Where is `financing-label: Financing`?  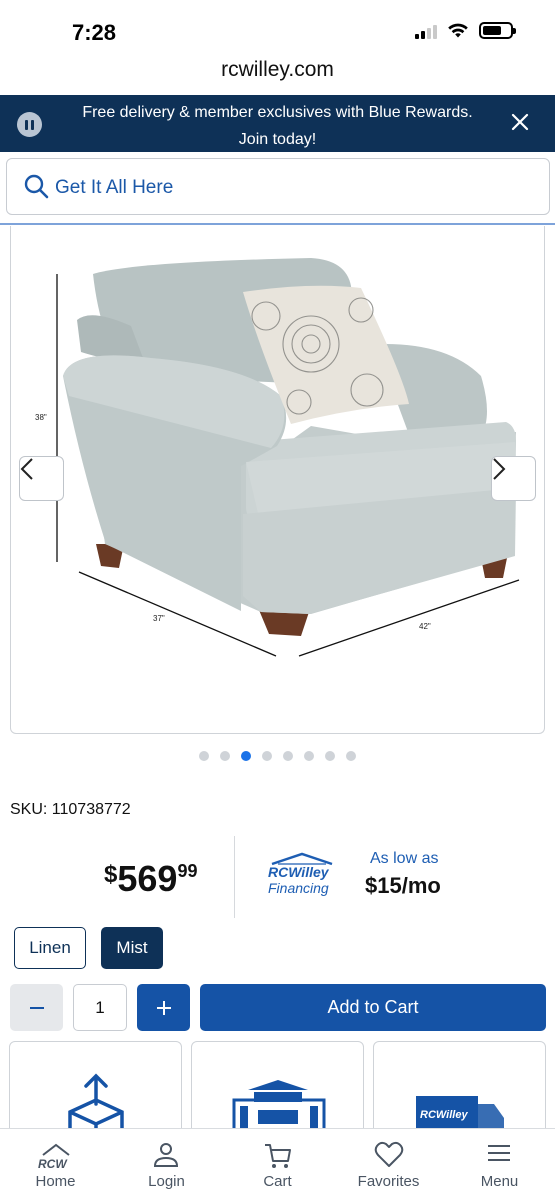
financing-label: Financing is located at coordinates (298, 888).